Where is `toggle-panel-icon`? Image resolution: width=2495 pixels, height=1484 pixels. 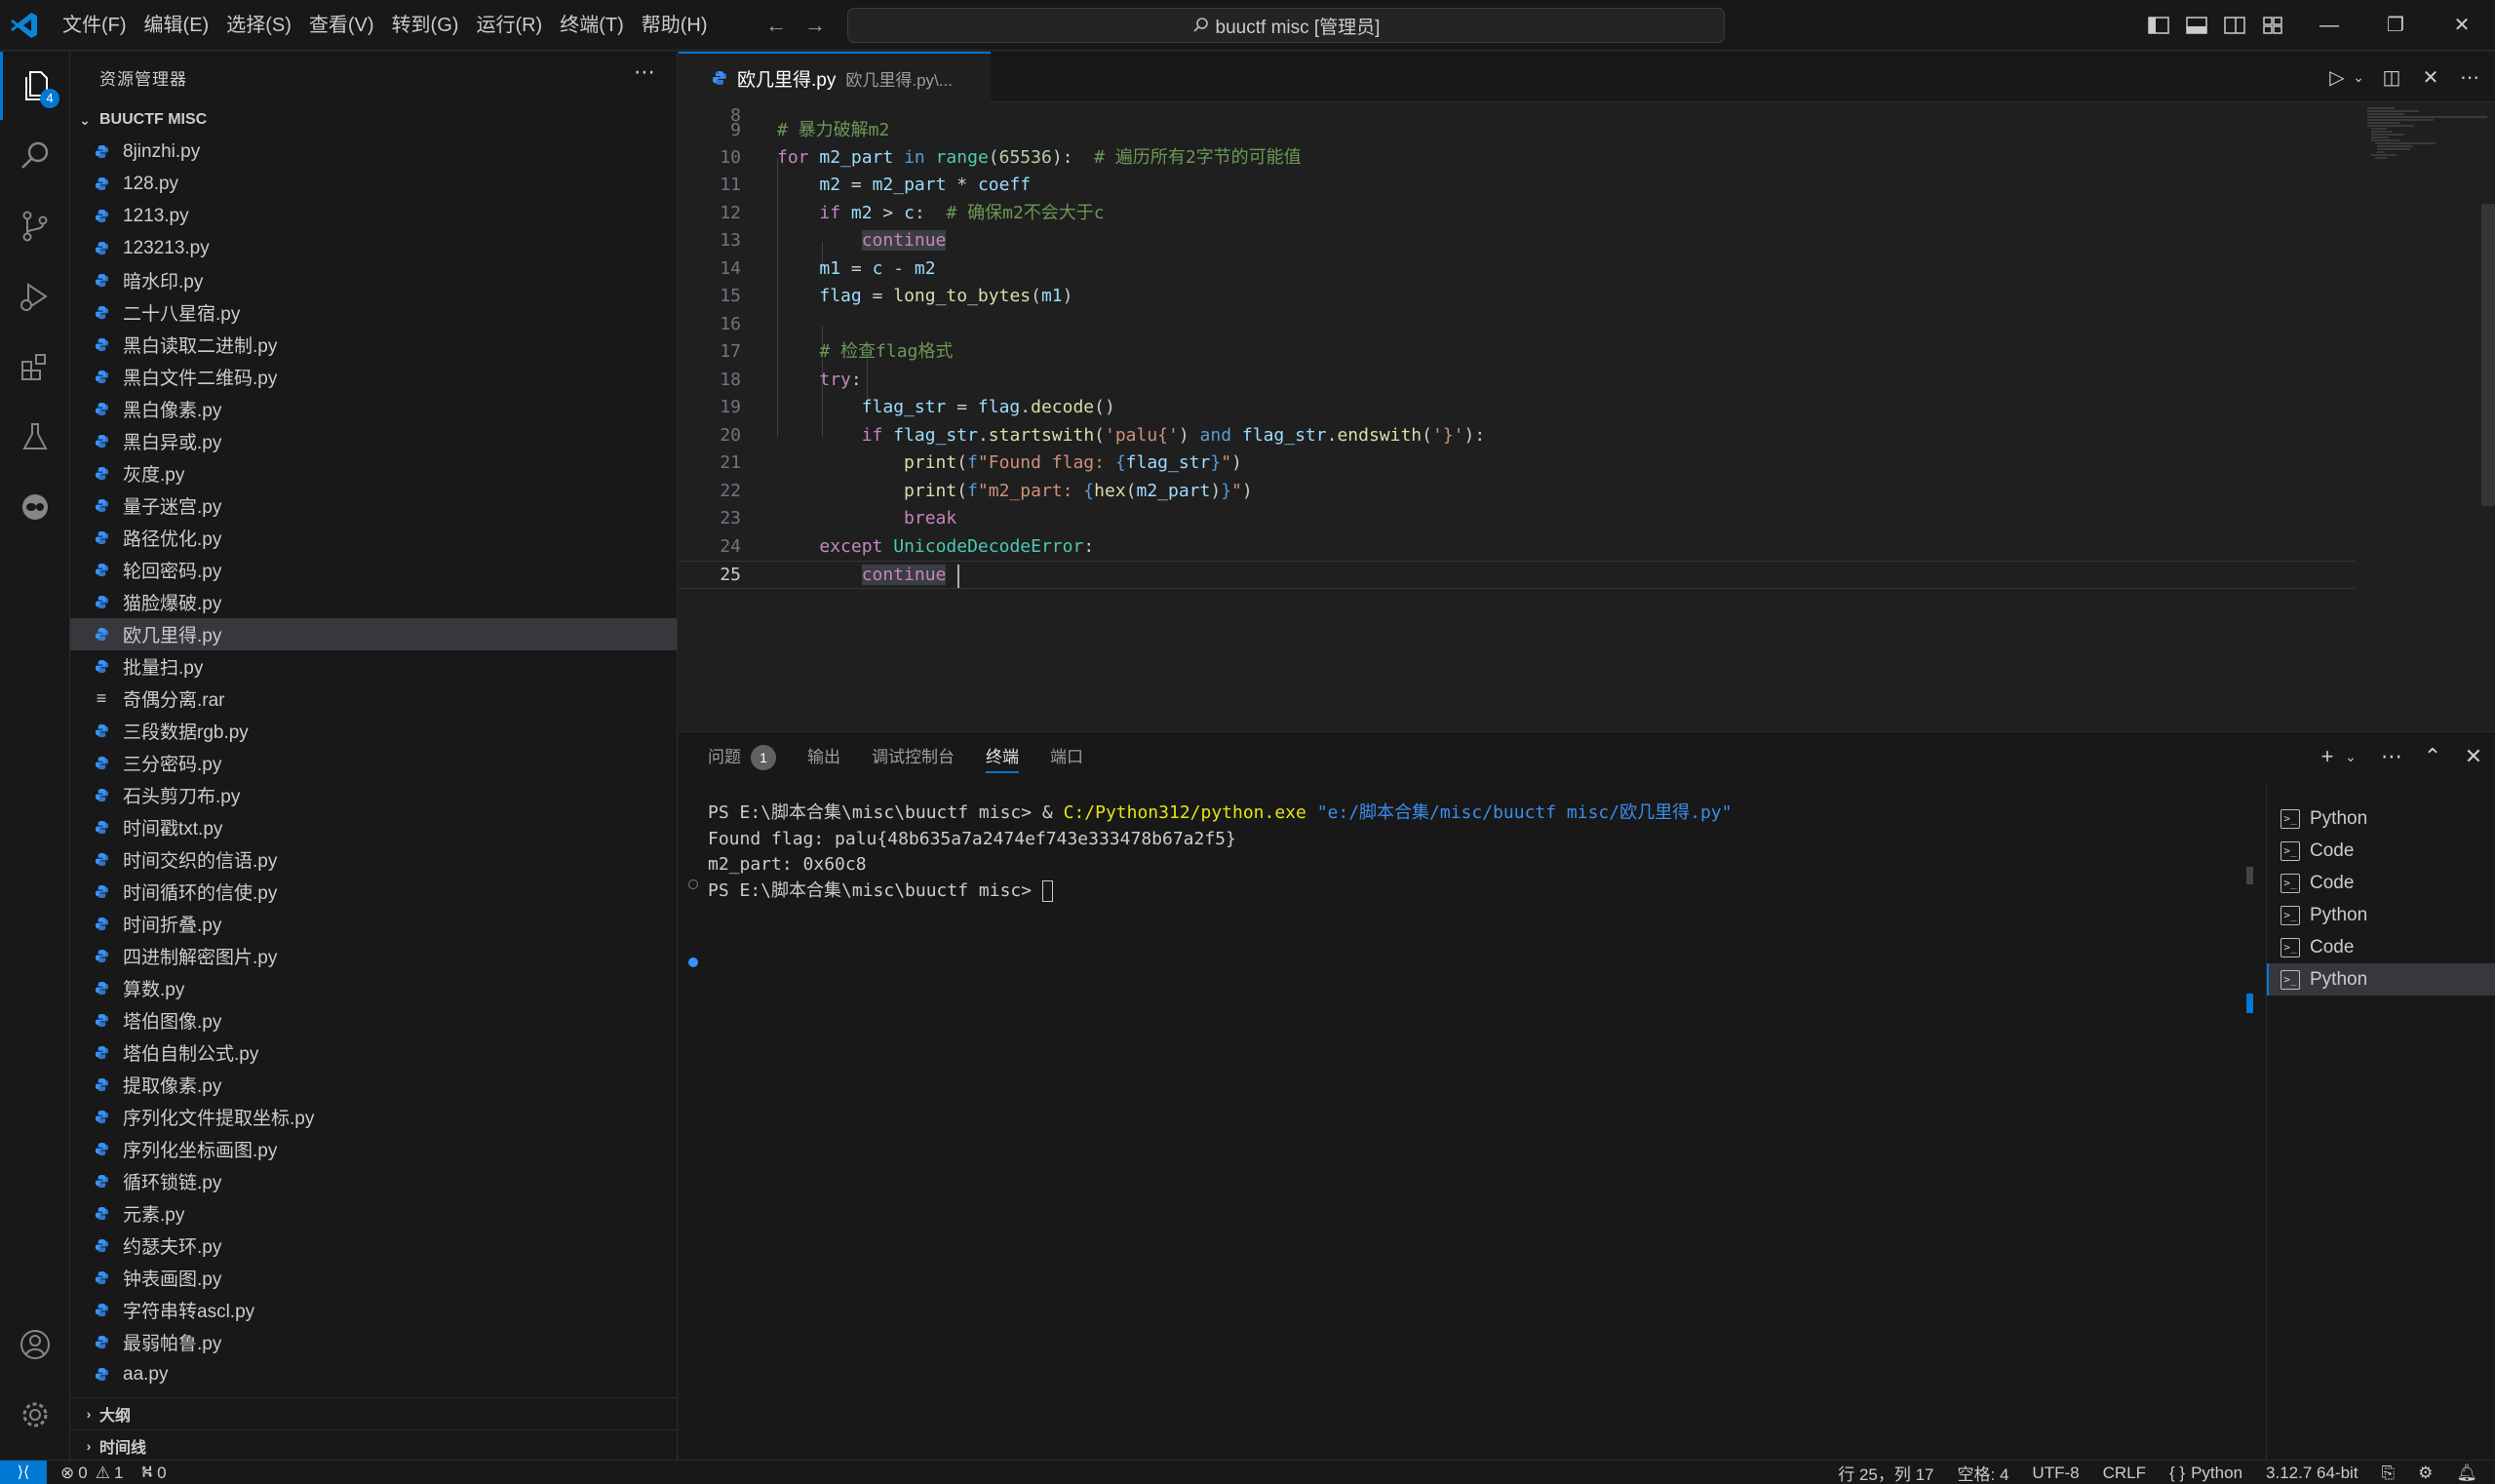
toggle-panel-icon is located at coordinates (2196, 25).